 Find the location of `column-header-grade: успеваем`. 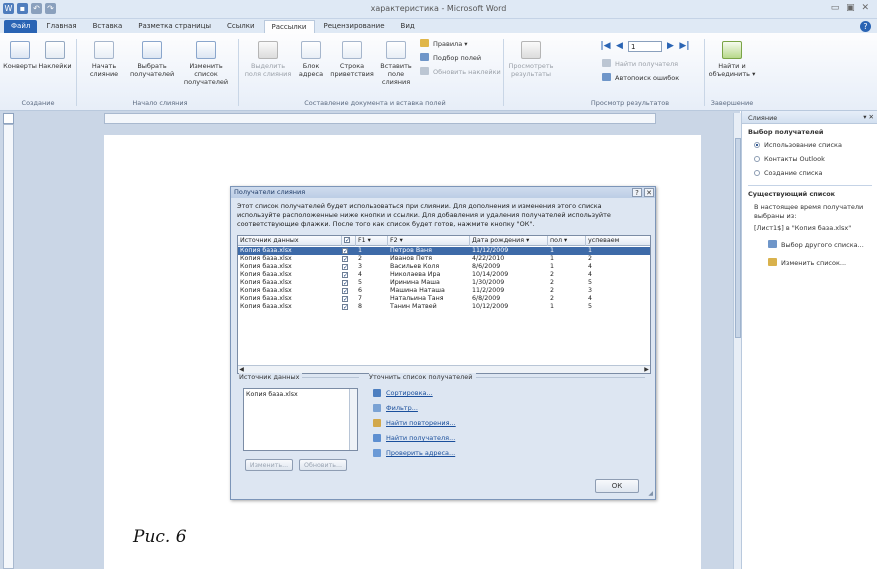

column-header-grade: успеваем is located at coordinates (618, 241).